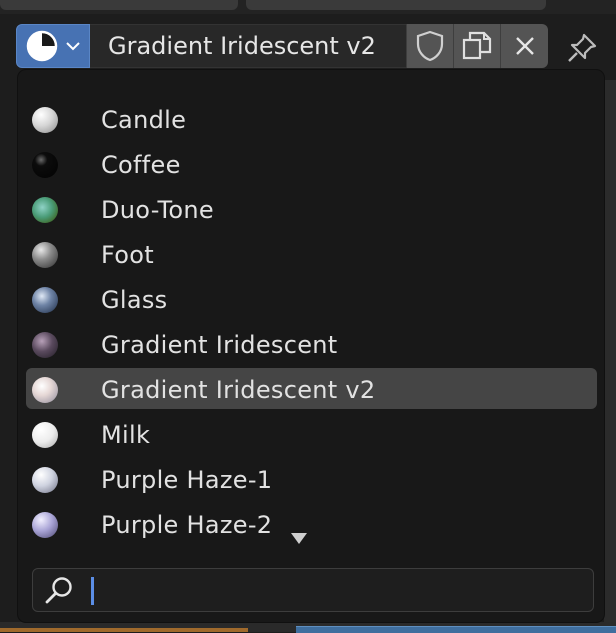 The image size is (616, 633). I want to click on matcap-item-label: Glass, so click(134, 299).